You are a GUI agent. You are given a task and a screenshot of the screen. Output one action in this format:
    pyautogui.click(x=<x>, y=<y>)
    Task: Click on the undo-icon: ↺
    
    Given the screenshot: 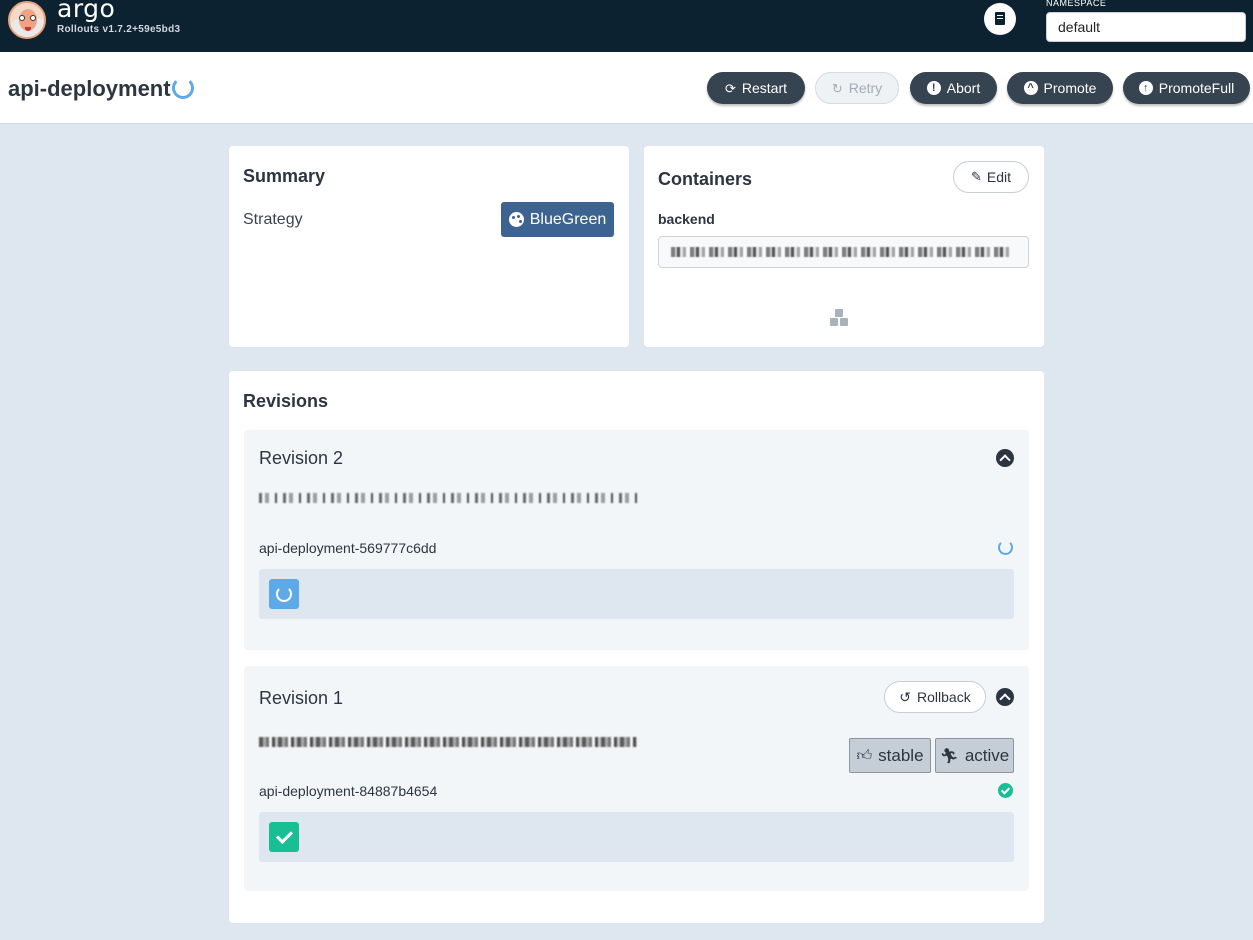 What is the action you would take?
    pyautogui.click(x=905, y=696)
    